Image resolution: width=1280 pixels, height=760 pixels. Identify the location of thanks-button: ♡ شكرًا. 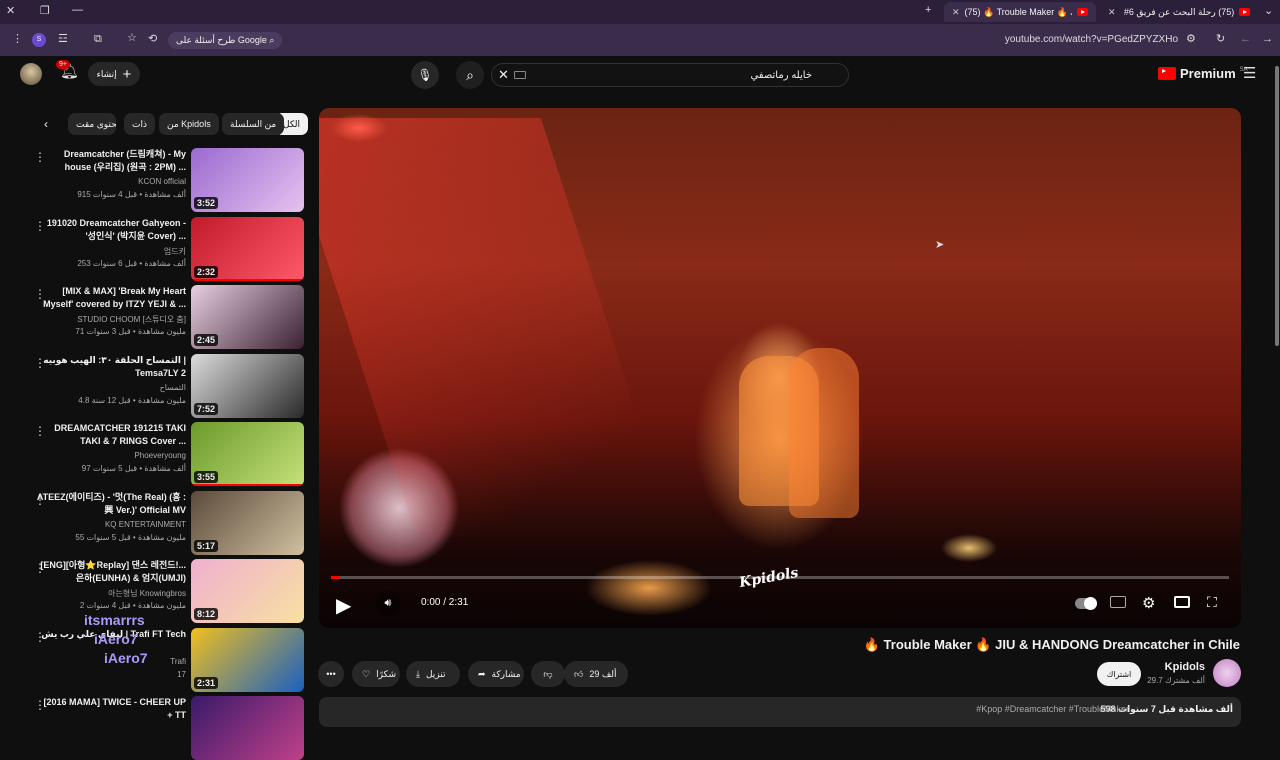
(376, 674).